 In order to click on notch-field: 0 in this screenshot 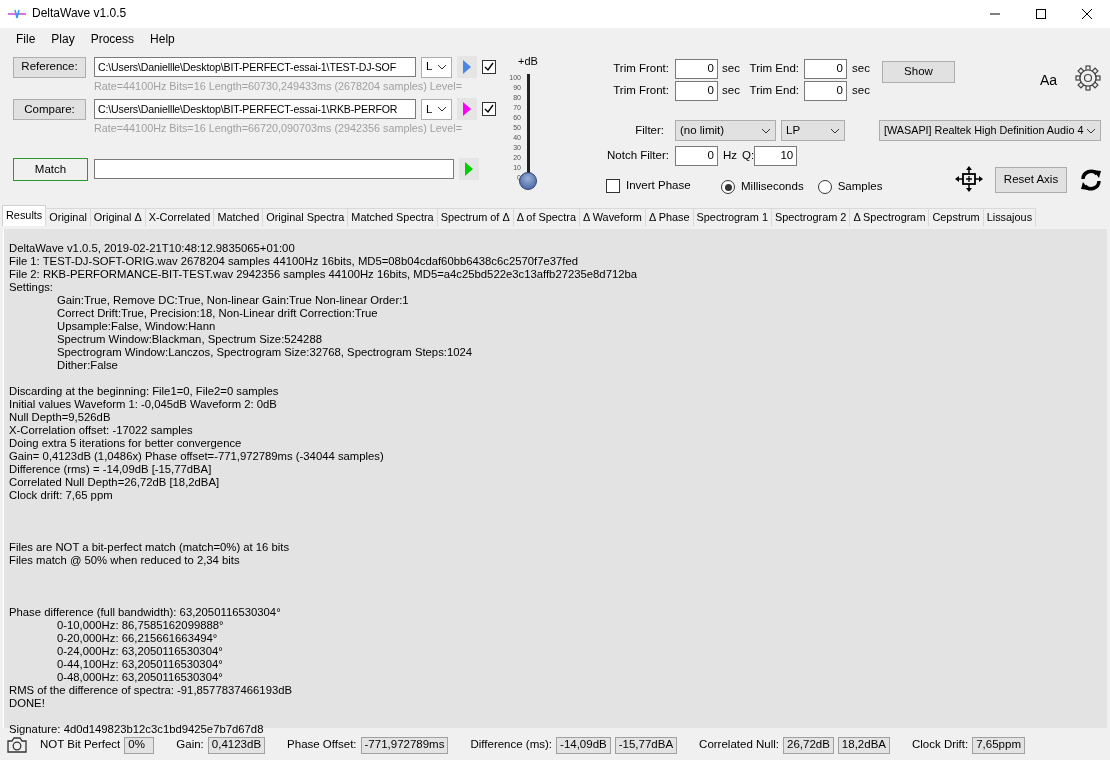, I will do `click(696, 156)`.